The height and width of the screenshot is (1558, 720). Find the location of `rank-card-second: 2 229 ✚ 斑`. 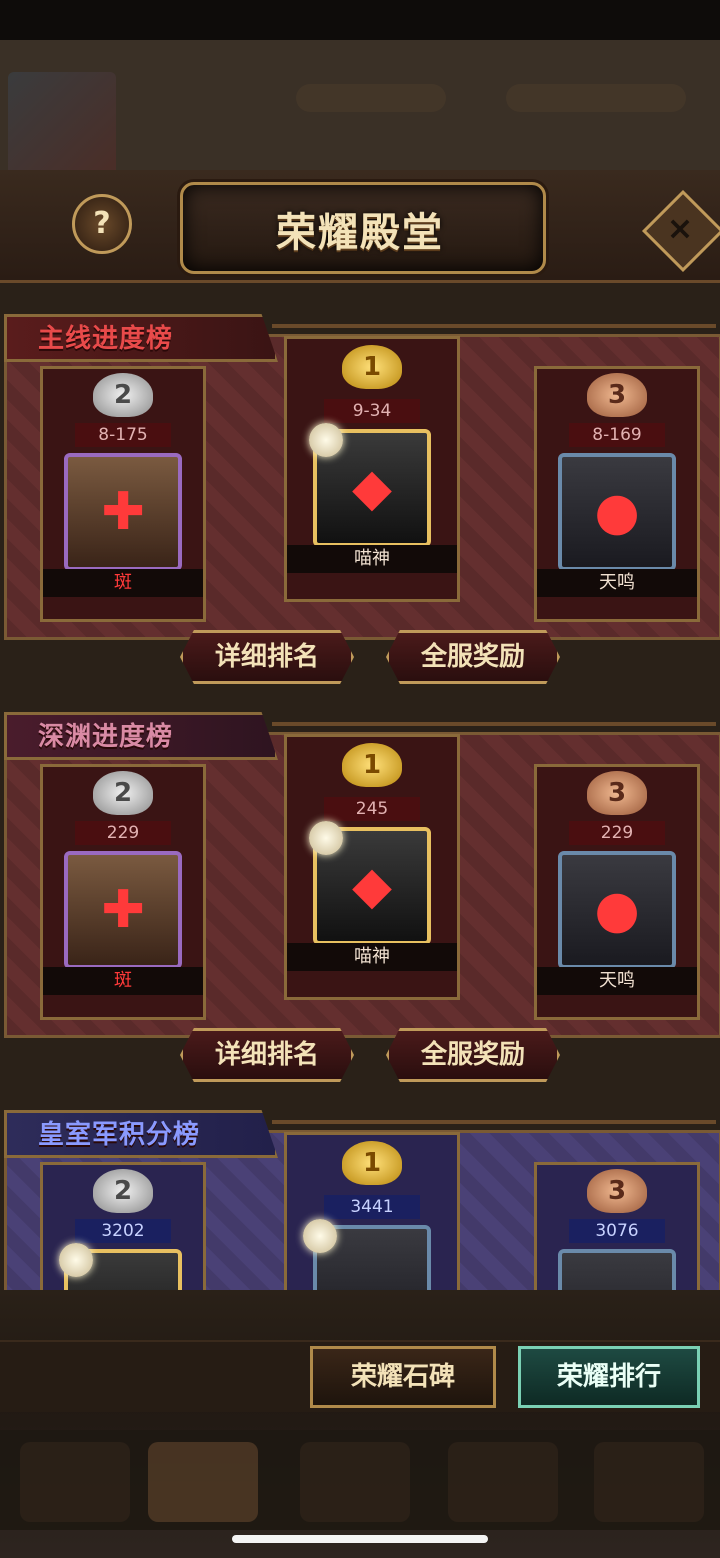

rank-card-second: 2 229 ✚ 斑 is located at coordinates (123, 892).